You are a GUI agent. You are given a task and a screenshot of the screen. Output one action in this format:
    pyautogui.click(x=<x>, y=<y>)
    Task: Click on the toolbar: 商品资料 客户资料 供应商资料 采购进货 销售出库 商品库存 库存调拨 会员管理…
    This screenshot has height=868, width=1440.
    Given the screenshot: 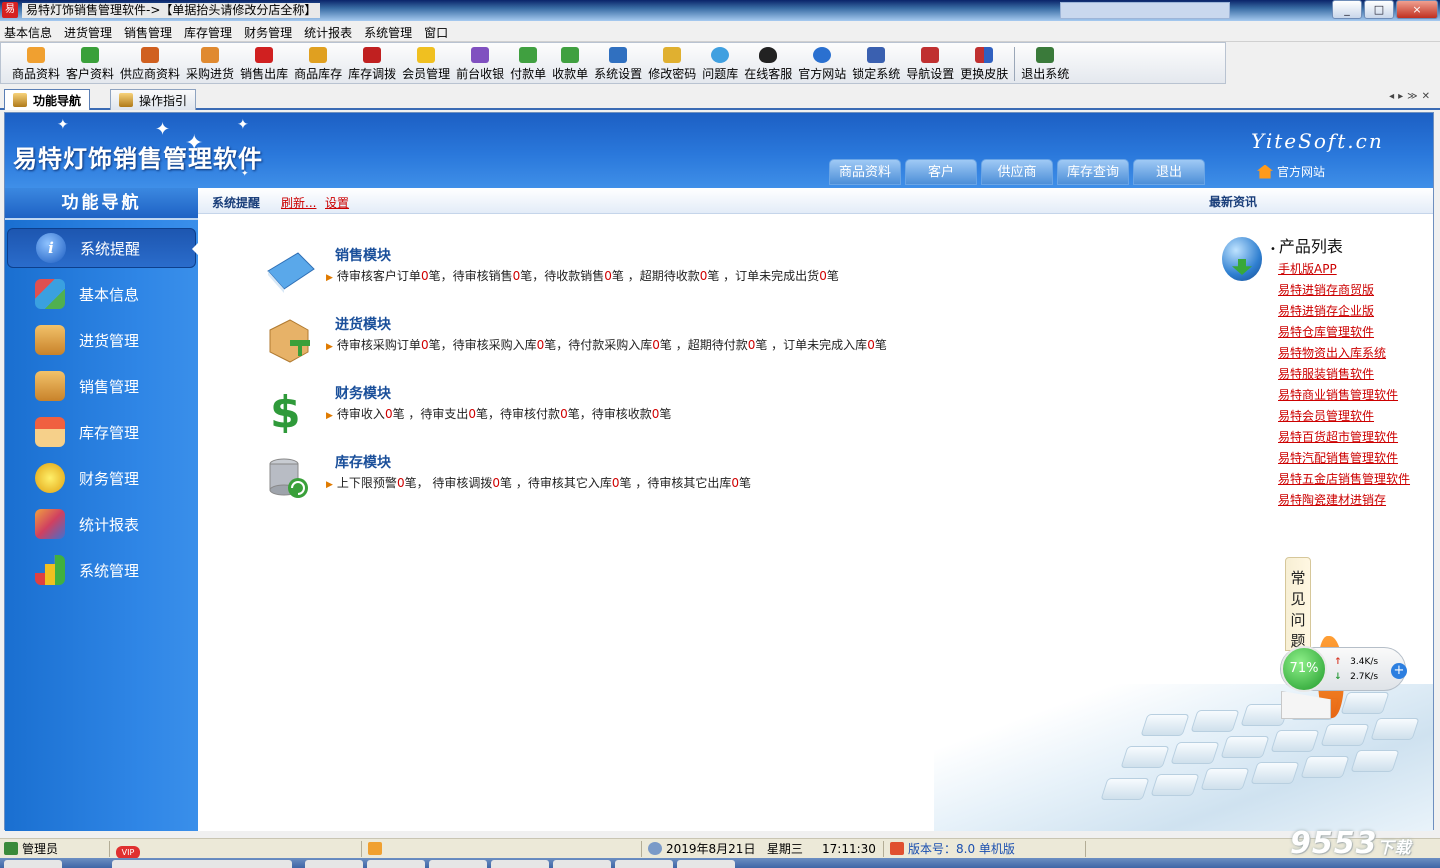 What is the action you would take?
    pyautogui.click(x=613, y=63)
    